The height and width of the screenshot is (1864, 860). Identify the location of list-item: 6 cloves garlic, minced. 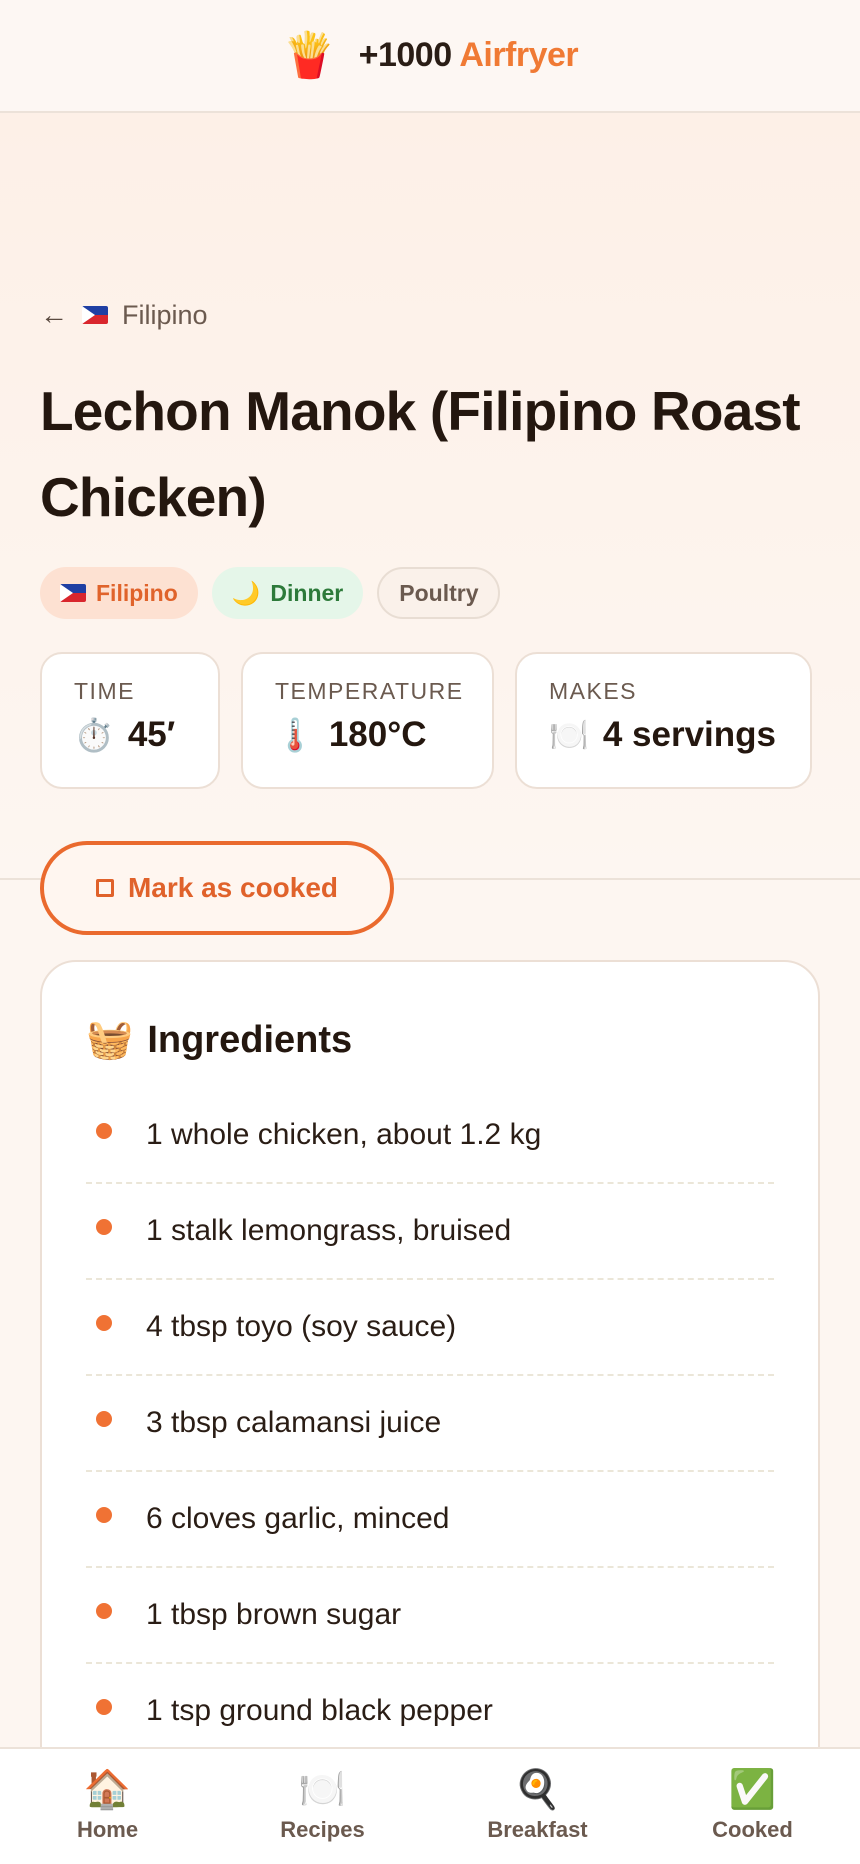
(430, 1520).